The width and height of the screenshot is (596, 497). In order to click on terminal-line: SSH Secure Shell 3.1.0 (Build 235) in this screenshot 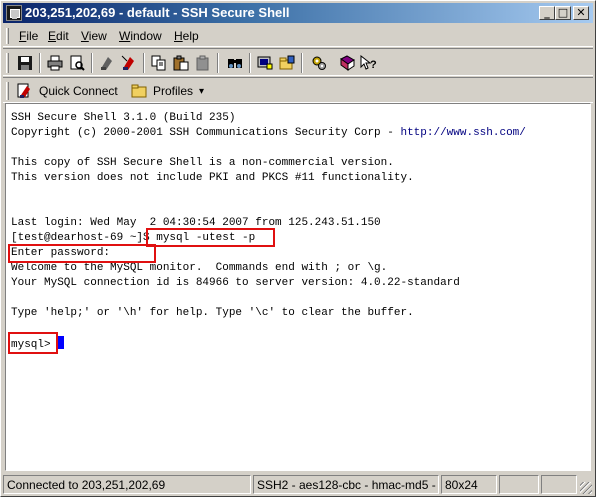, I will do `click(123, 118)`.